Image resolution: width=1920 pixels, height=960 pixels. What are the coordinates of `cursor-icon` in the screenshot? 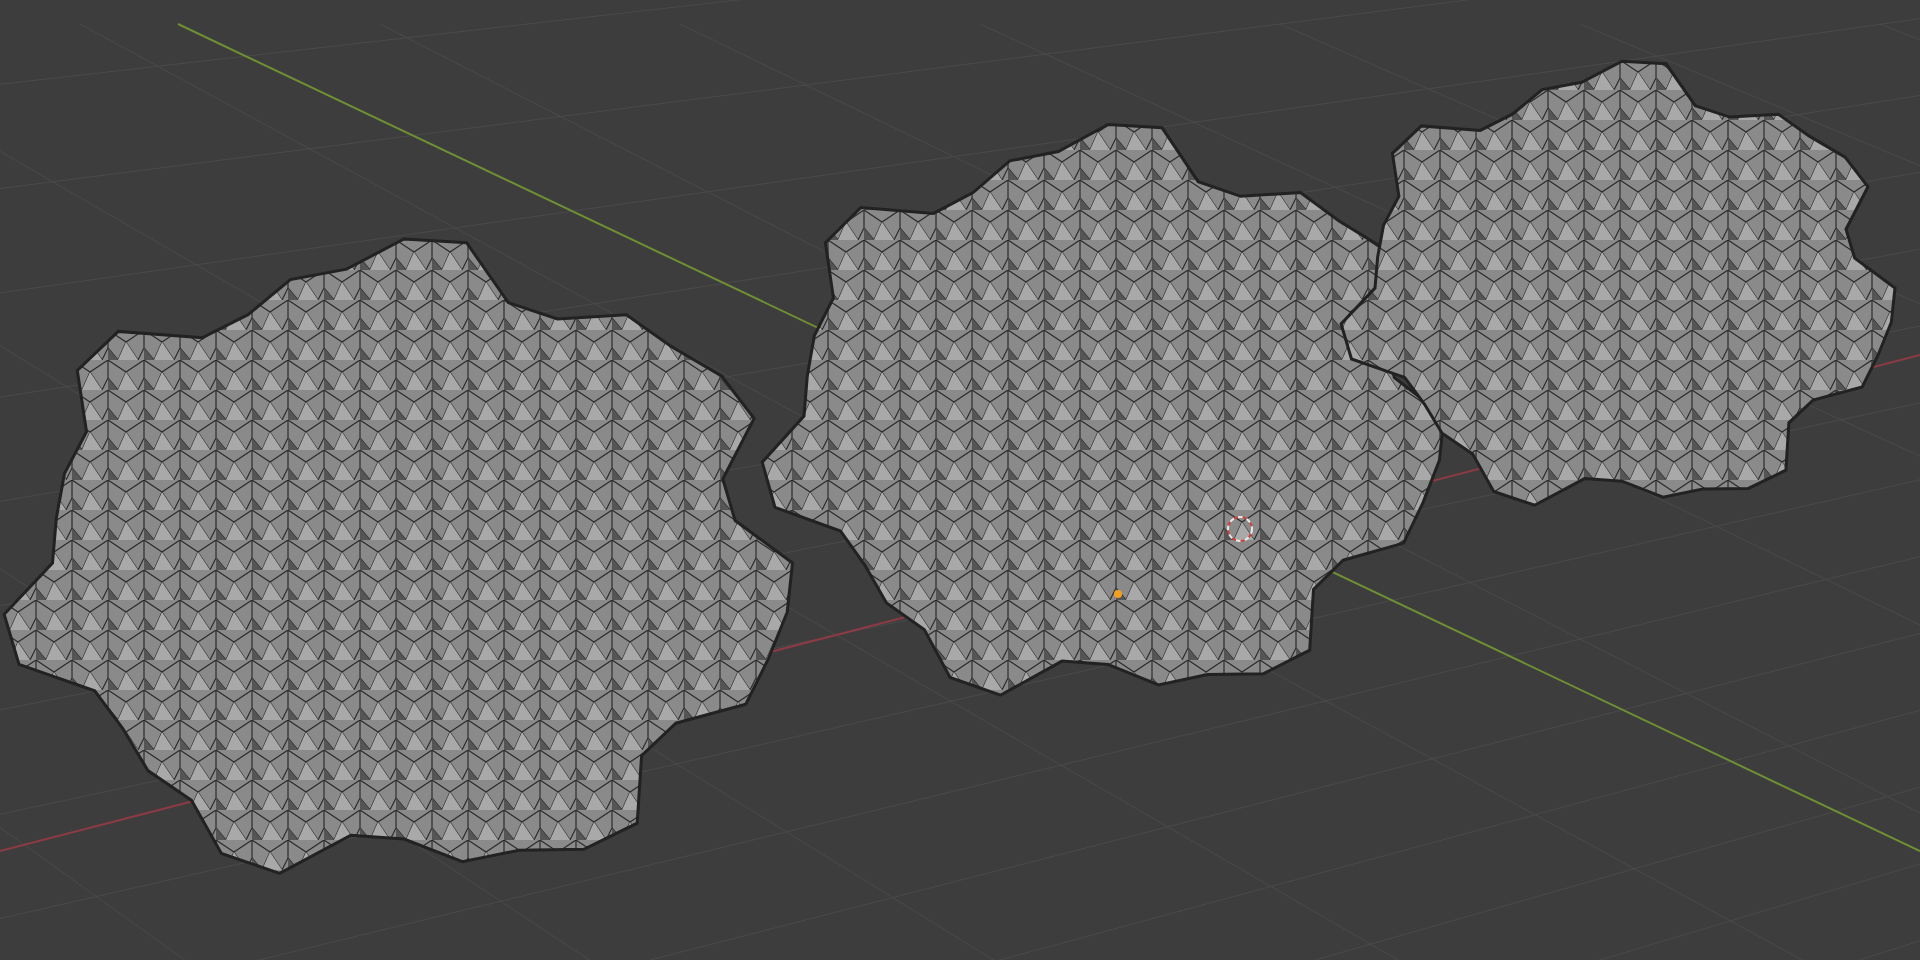 It's located at (1240, 529).